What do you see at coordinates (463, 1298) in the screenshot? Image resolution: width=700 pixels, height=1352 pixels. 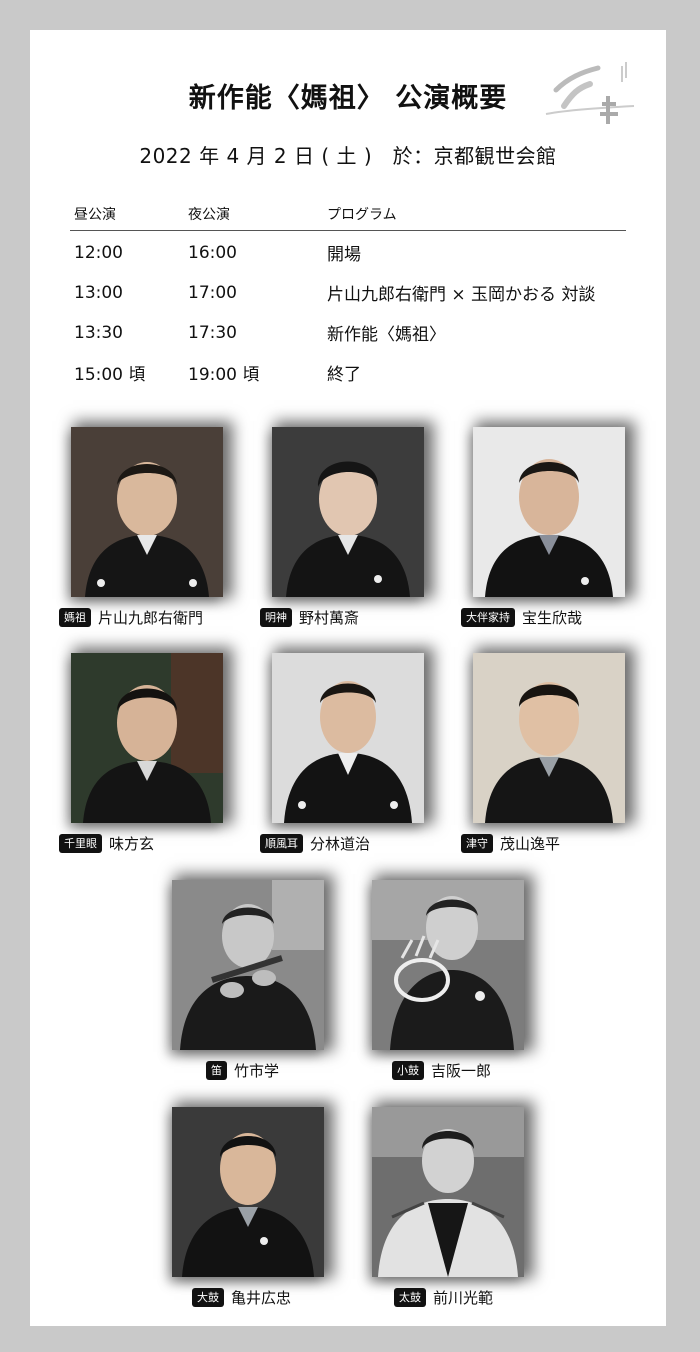 I see `performer-name: 前川光範` at bounding box center [463, 1298].